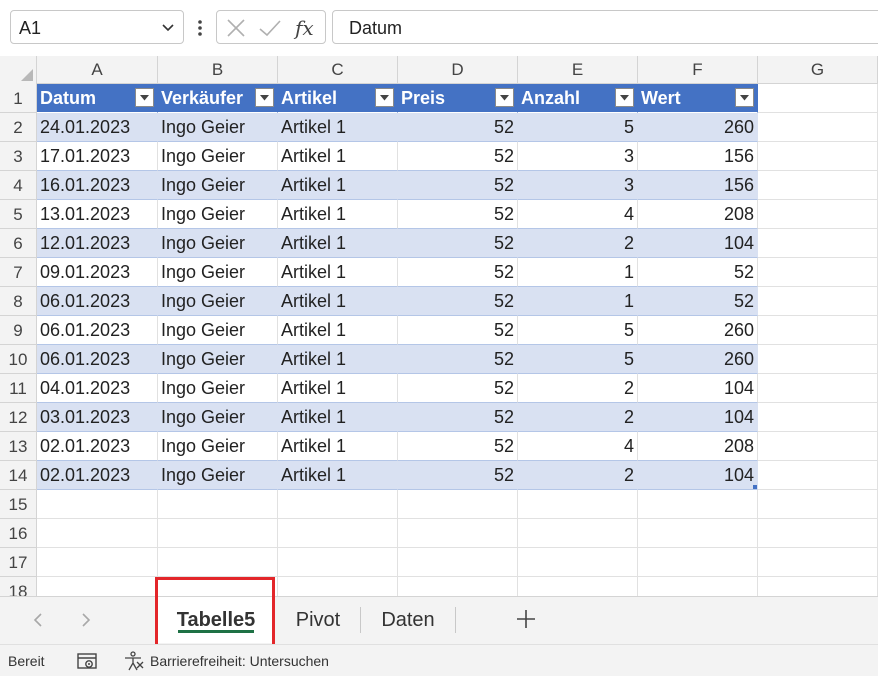 This screenshot has height=676, width=878. Describe the element at coordinates (270, 28) in the screenshot. I see `confirm-check-icon` at that location.